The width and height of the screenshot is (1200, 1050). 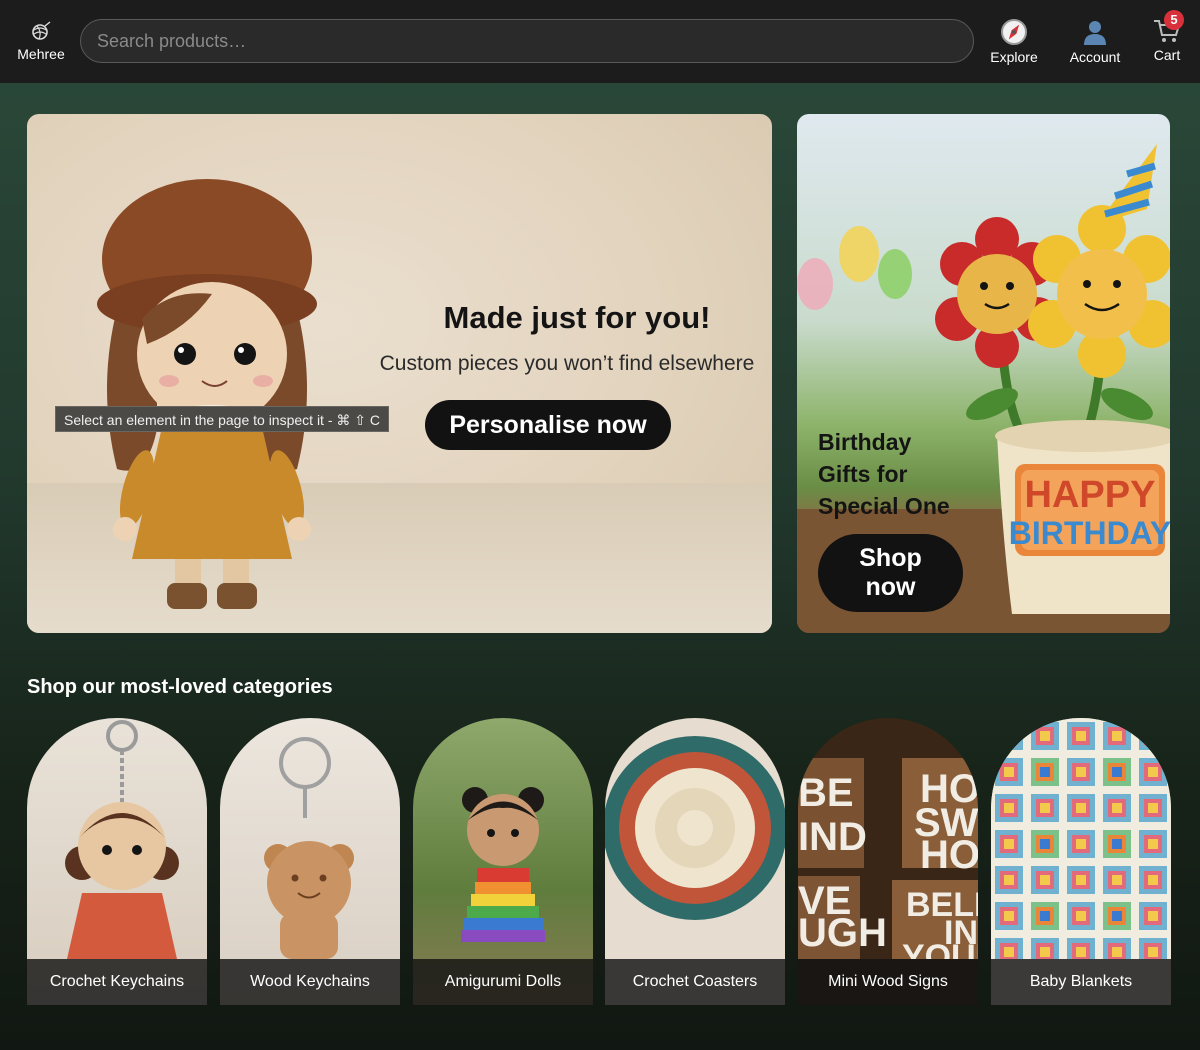 What do you see at coordinates (1174, 20) in the screenshot?
I see `cart-count-badge: 5` at bounding box center [1174, 20].